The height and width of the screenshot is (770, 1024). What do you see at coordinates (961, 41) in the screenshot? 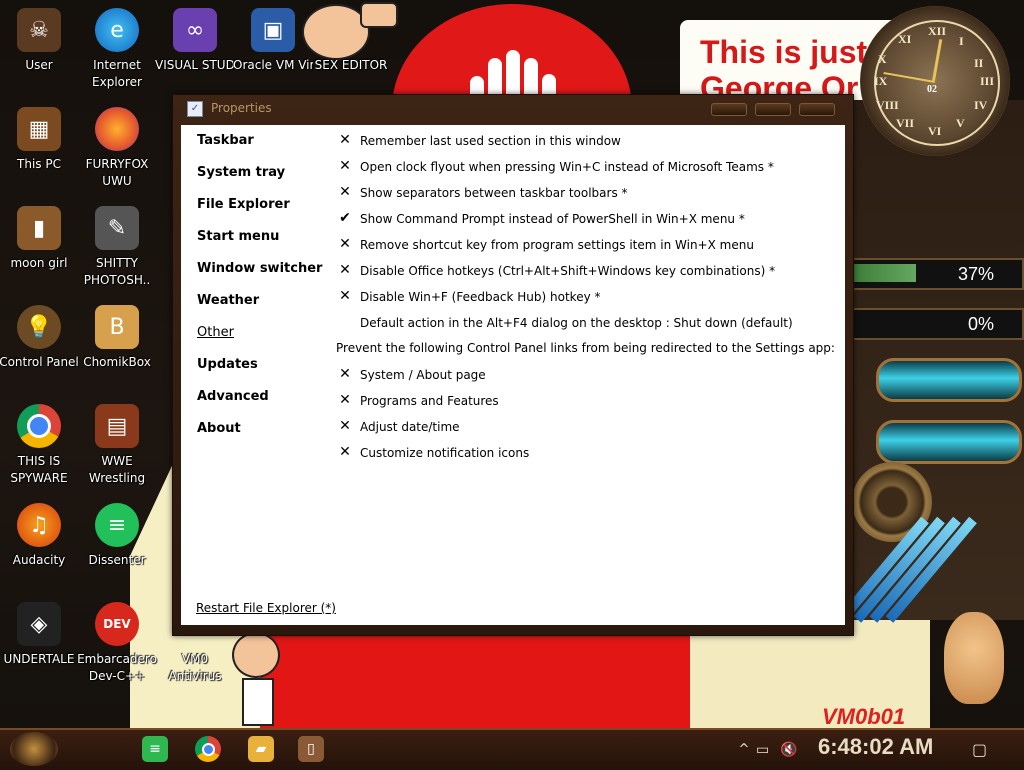
I see `clock-numeral: I` at bounding box center [961, 41].